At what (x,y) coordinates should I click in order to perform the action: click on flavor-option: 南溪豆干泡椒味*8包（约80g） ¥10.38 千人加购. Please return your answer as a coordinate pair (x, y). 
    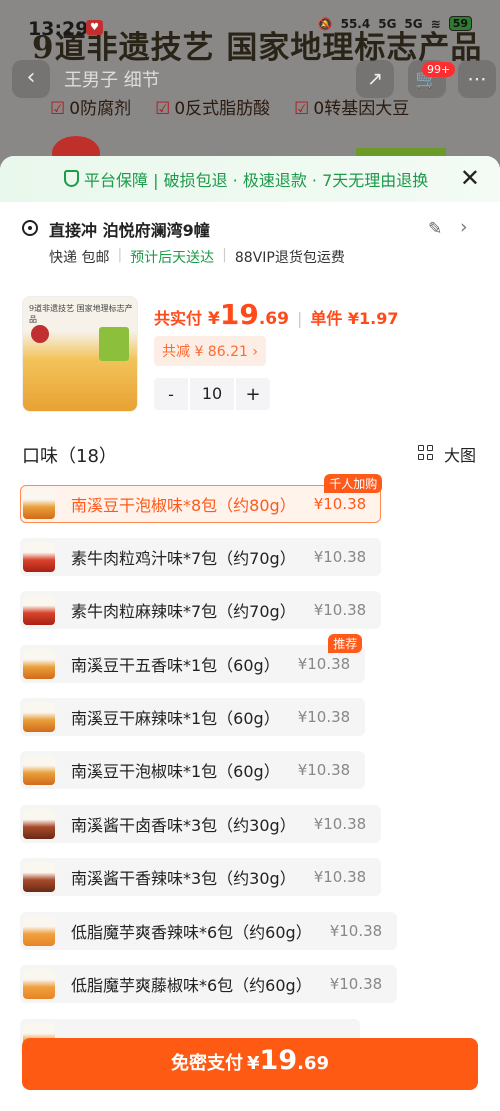
    Looking at the image, I should click on (201, 498).